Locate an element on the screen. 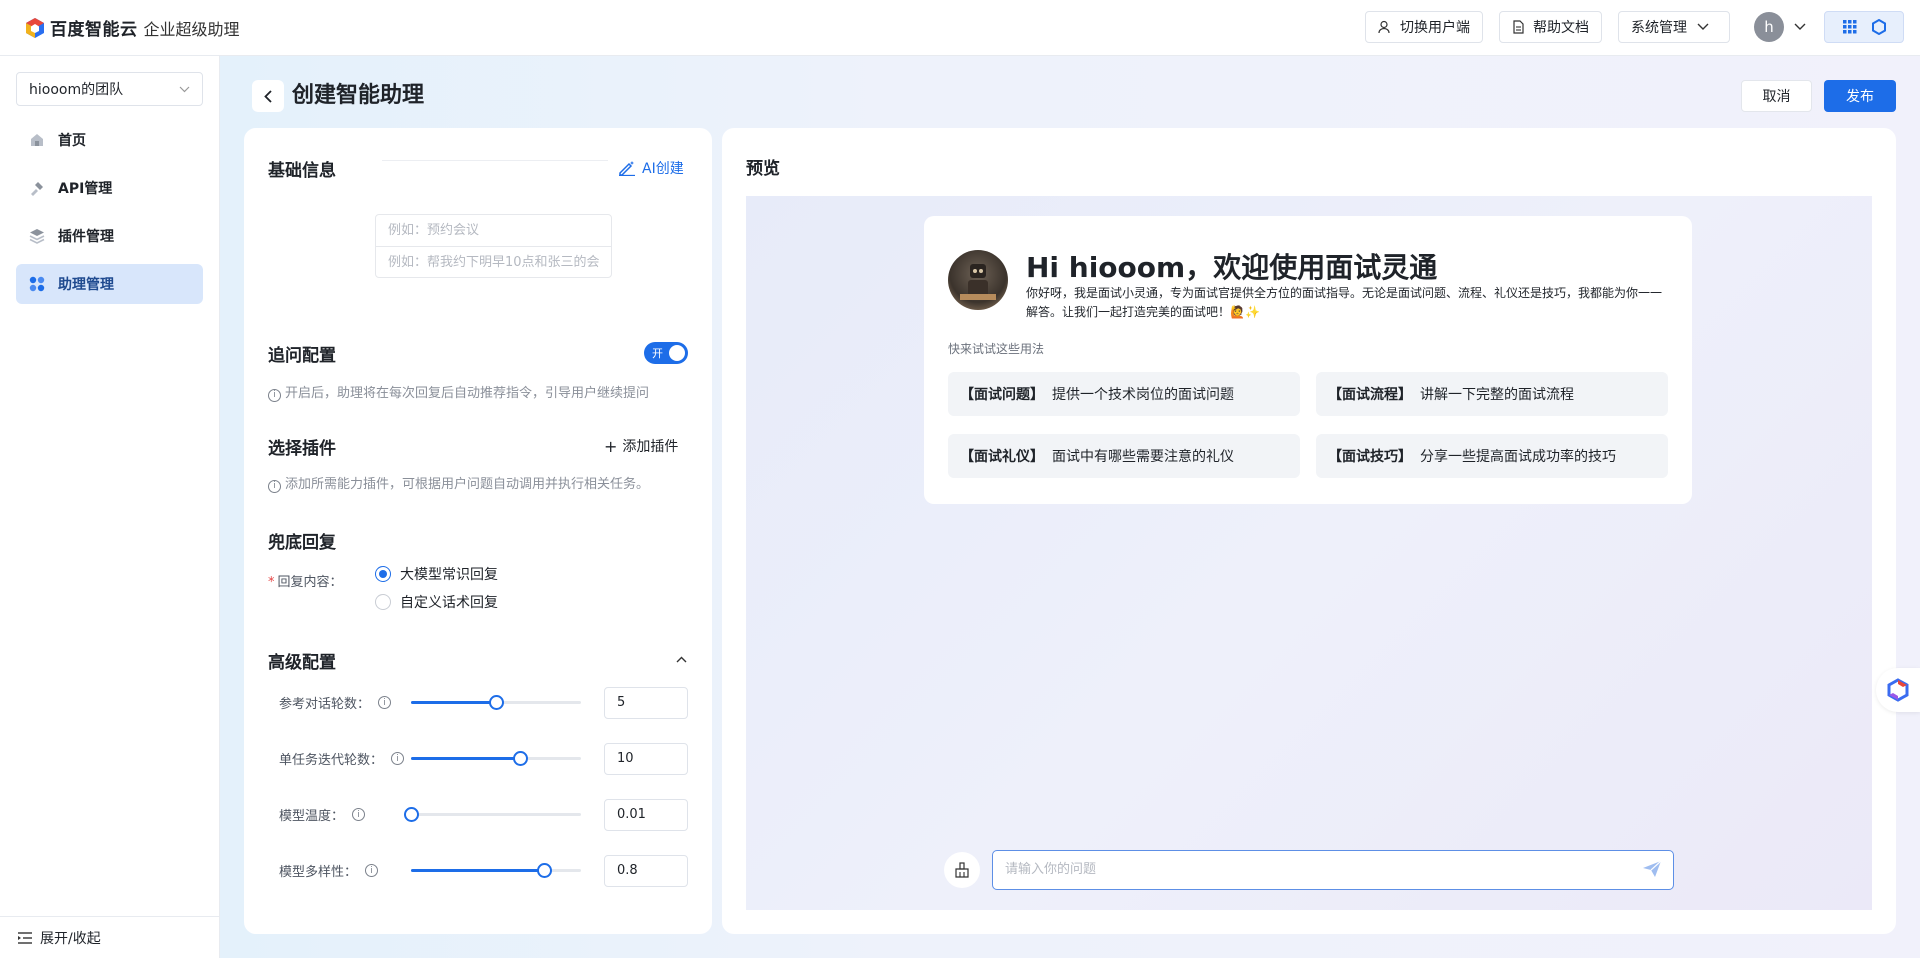 The height and width of the screenshot is (958, 1920). ai-create-label: AI创建 is located at coordinates (663, 169).